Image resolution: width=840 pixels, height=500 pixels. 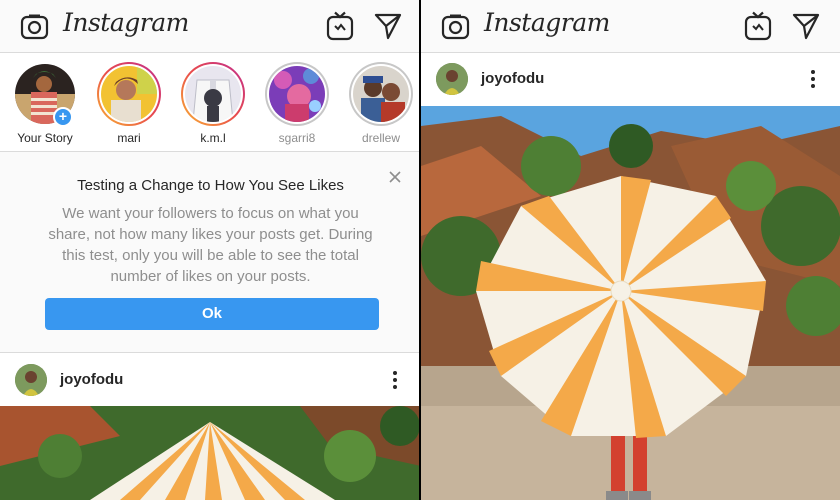 I want to click on story-drellew: drellew, so click(x=381, y=103).